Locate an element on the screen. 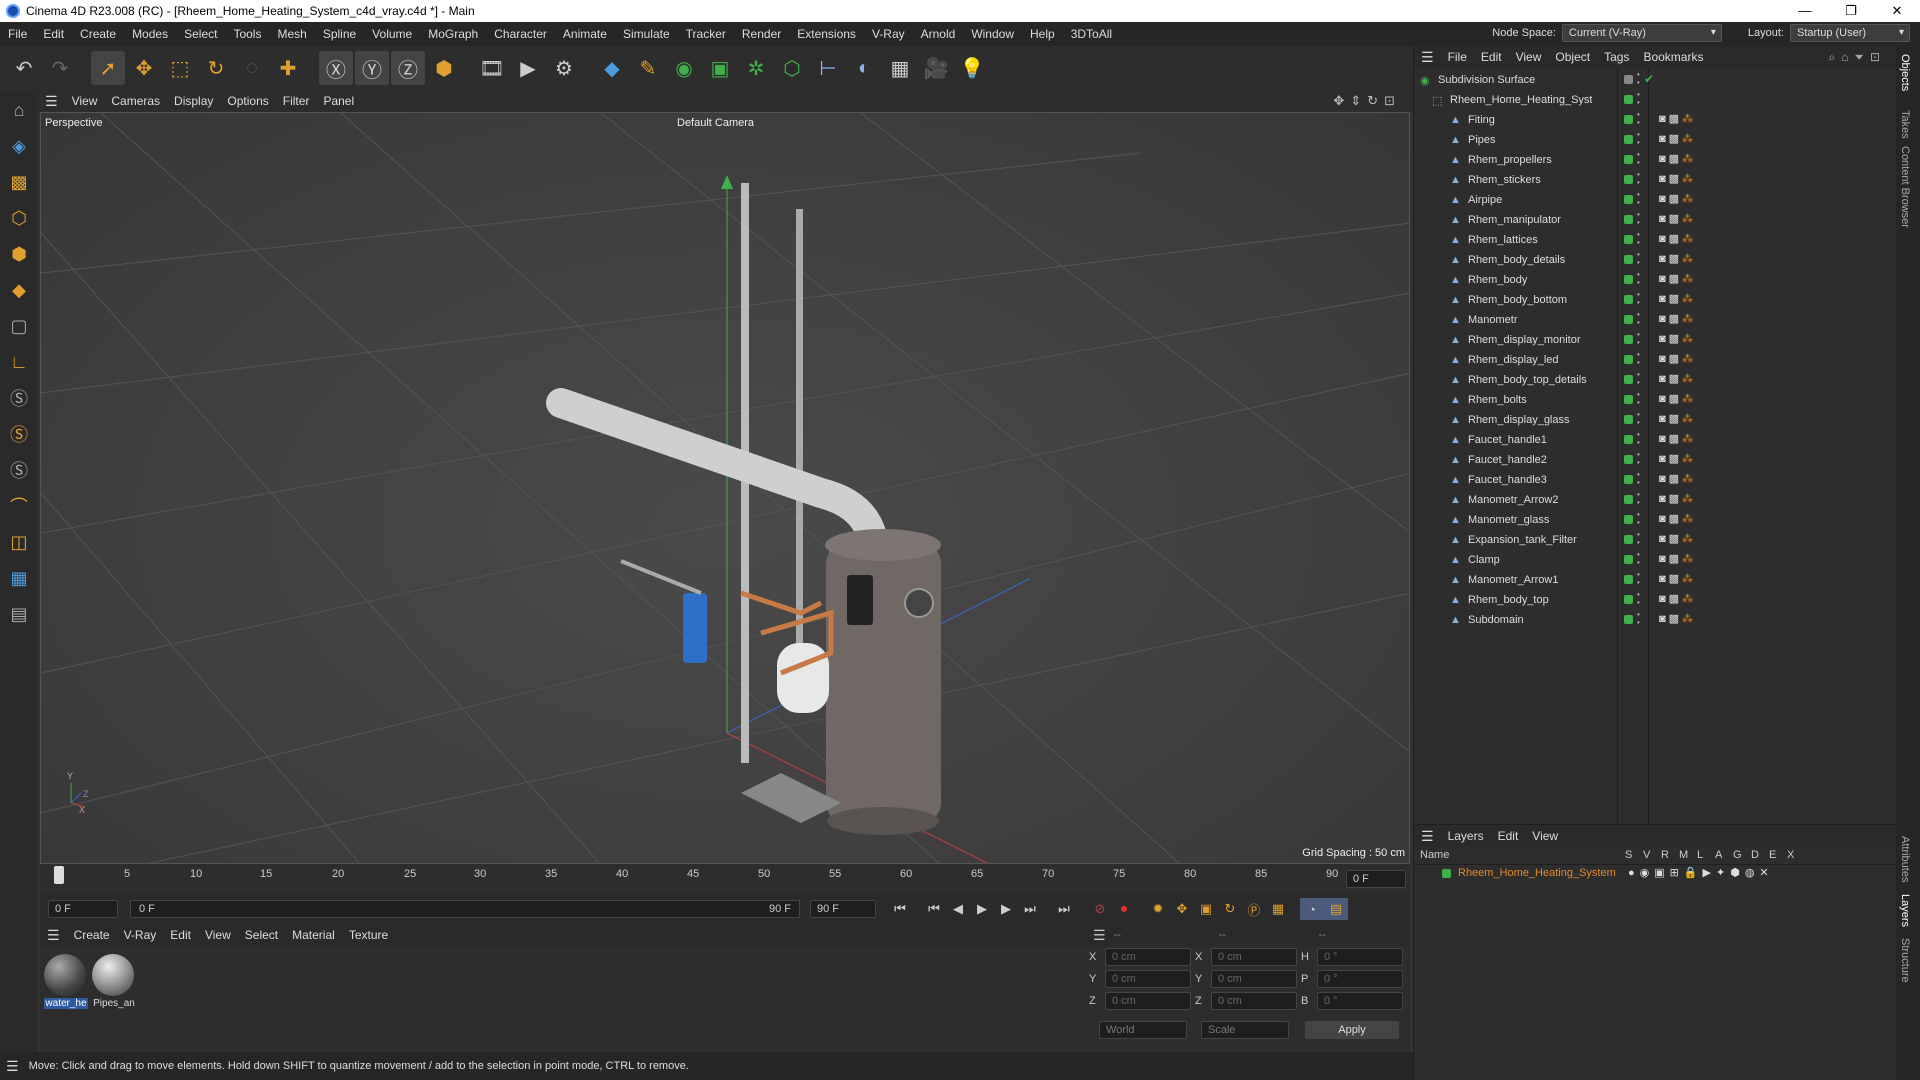  object-menu-tags: Tags is located at coordinates (1616, 57).